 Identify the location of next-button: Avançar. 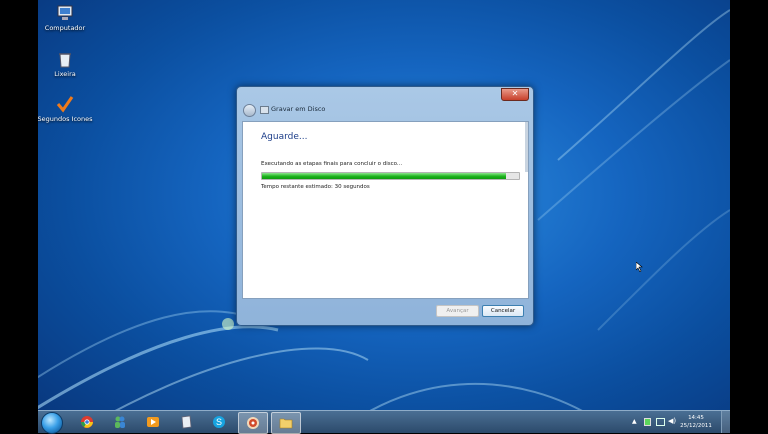
(457, 311).